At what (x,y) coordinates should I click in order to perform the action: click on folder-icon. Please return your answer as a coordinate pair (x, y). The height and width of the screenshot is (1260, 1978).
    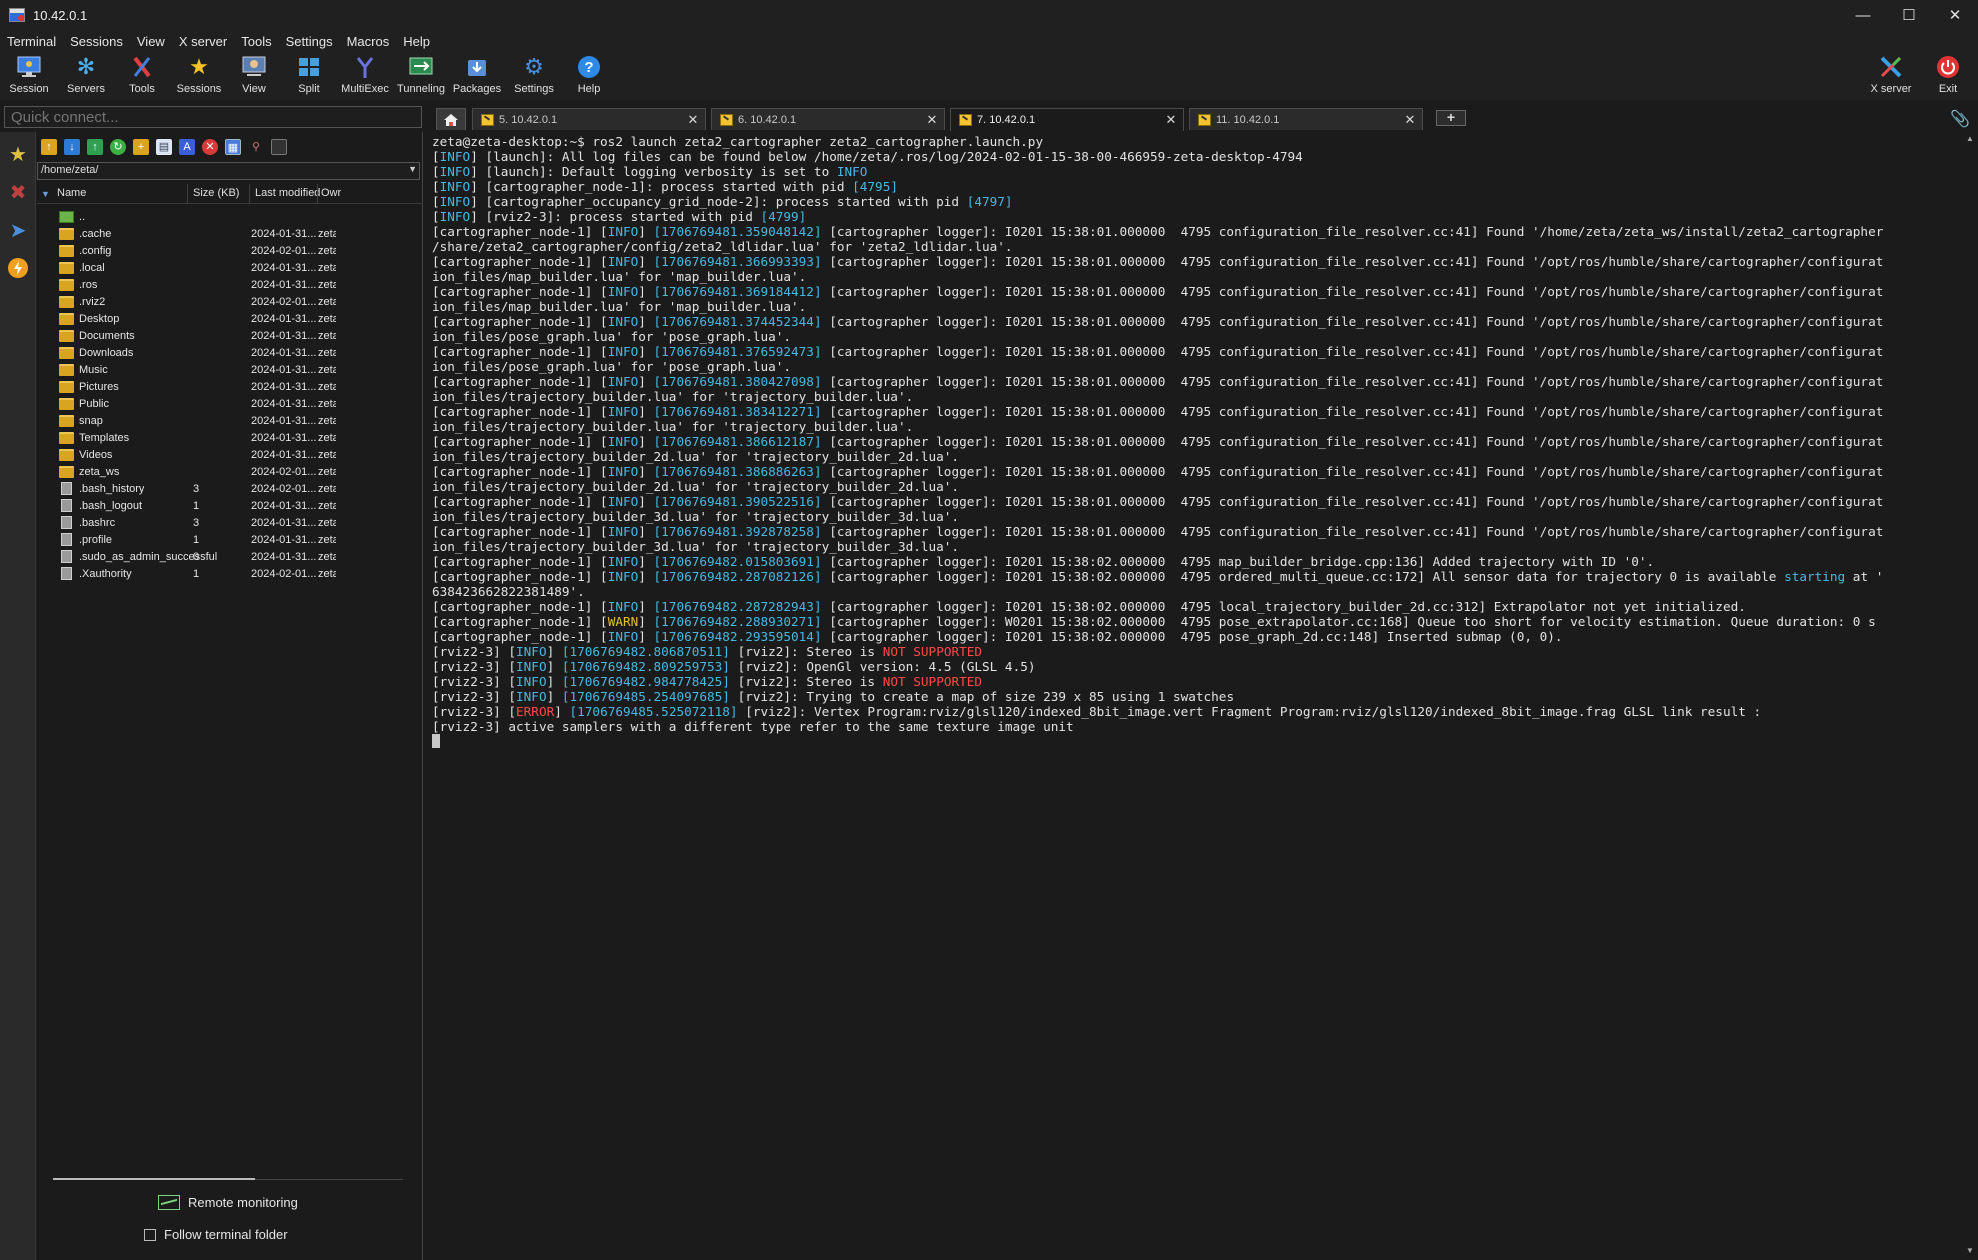
    Looking at the image, I should click on (66, 319).